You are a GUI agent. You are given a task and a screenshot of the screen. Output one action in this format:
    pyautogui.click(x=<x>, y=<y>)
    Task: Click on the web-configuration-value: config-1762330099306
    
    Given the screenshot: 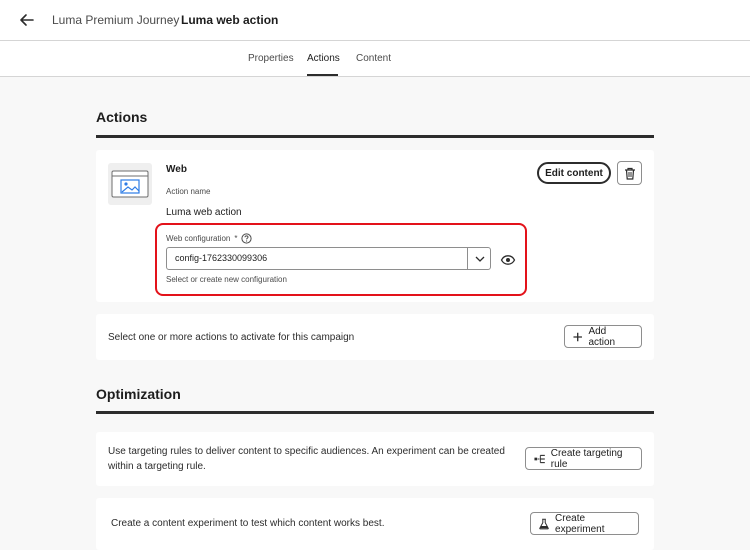 What is the action you would take?
    pyautogui.click(x=221, y=258)
    